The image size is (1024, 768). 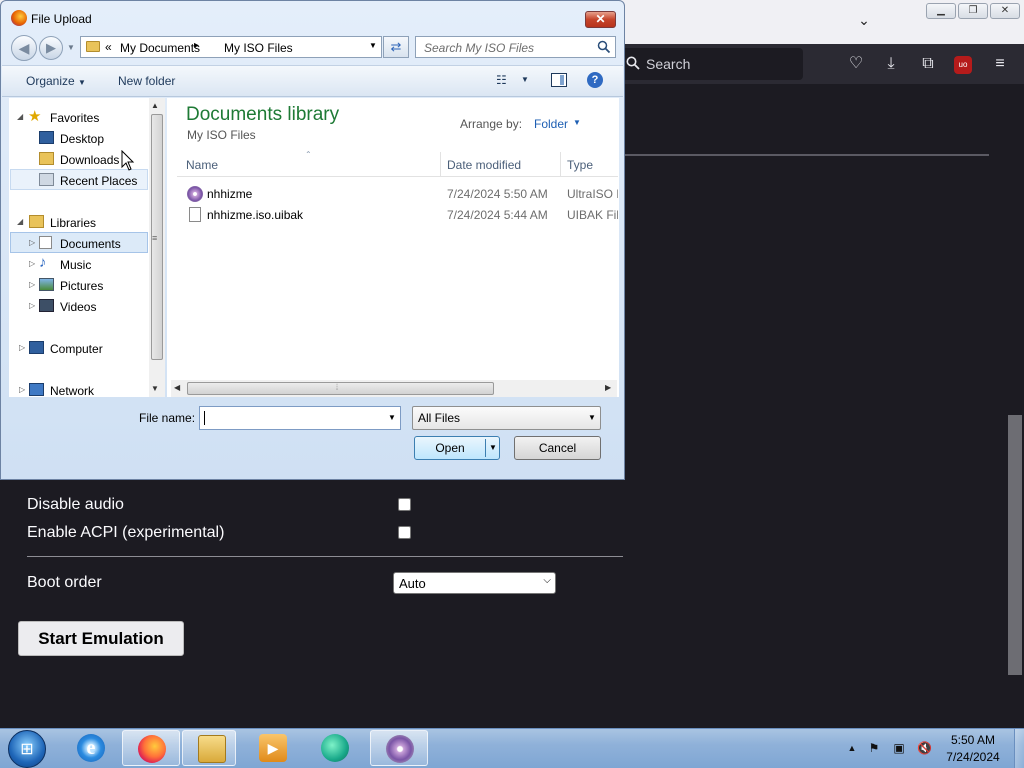 I want to click on volume-muted-icon: 🔇, so click(x=924, y=748).